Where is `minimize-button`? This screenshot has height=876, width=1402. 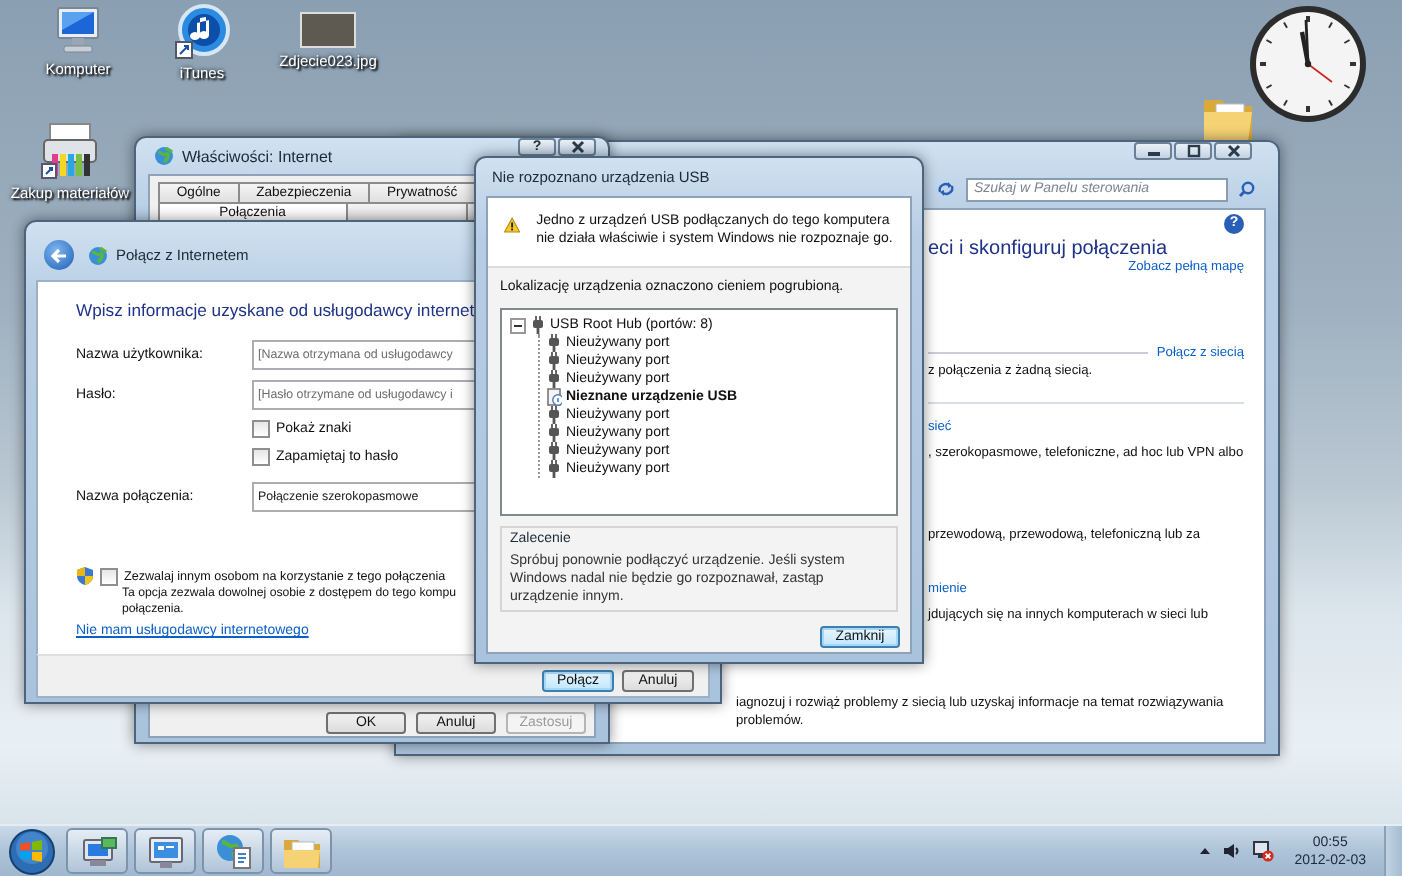 minimize-button is located at coordinates (1153, 151).